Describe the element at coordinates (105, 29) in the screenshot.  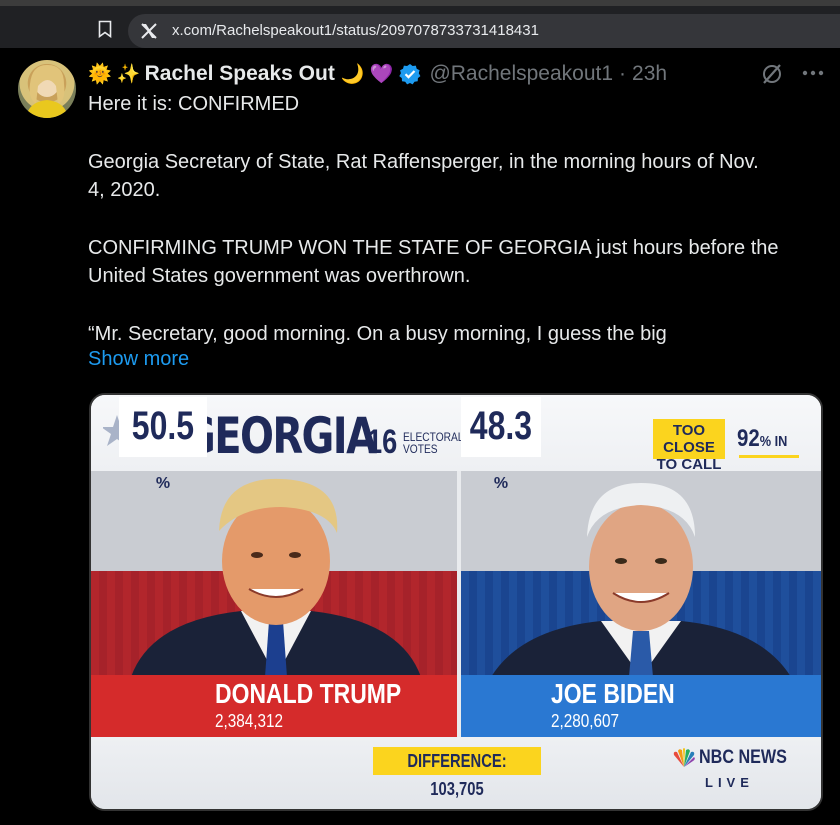
I see `bookmark-icon` at that location.